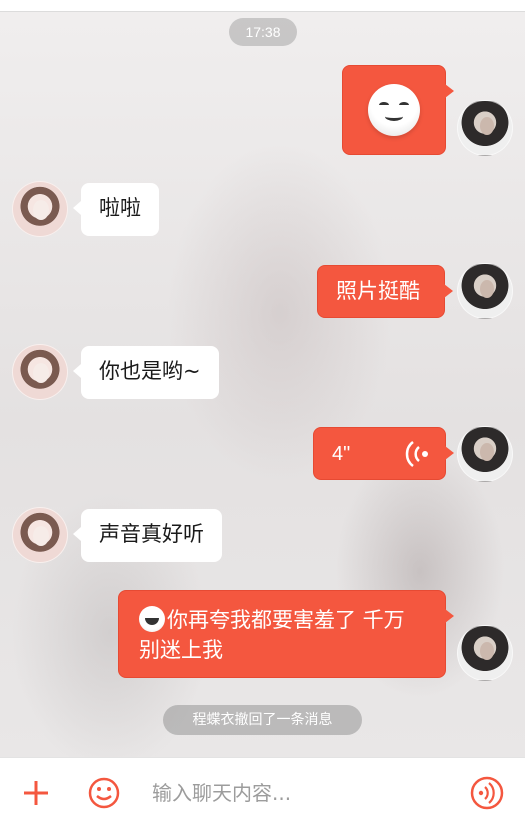 The image size is (525, 827). What do you see at coordinates (487, 793) in the screenshot?
I see `voice-icon` at bounding box center [487, 793].